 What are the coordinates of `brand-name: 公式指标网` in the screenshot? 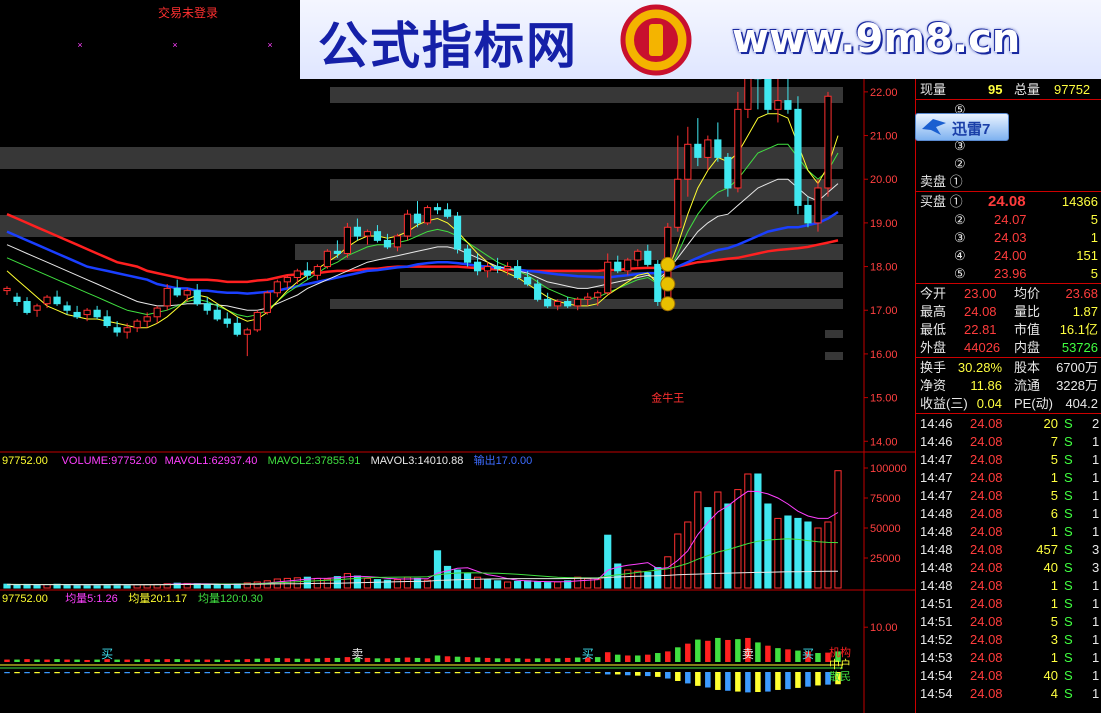 It's located at (448, 46).